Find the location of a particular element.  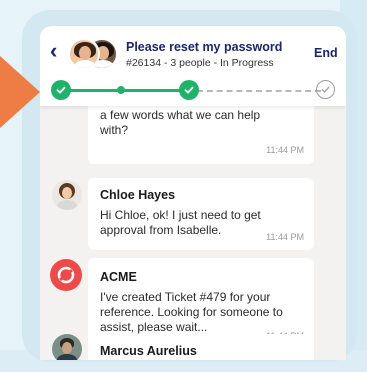

step-current-dot is located at coordinates (121, 90).